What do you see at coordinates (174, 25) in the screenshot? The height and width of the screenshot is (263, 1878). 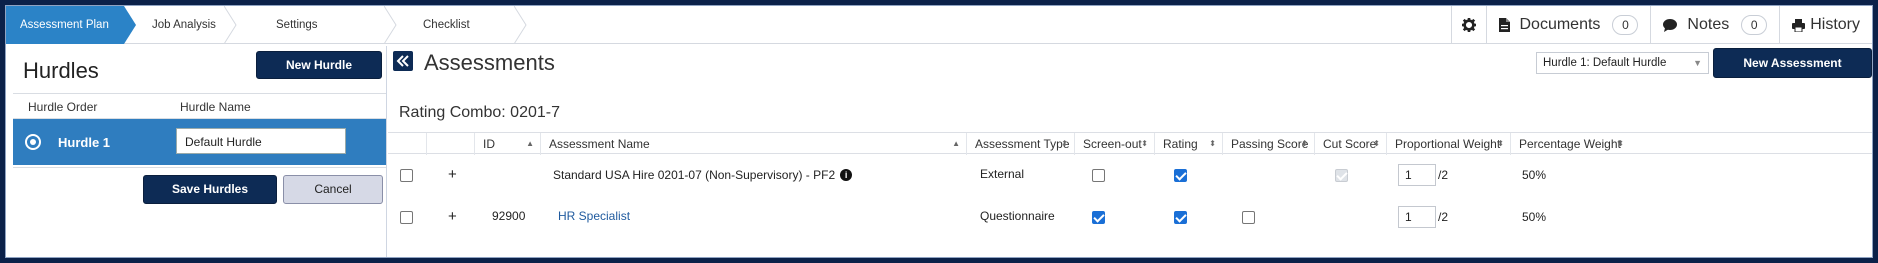 I see `step-job-analysis: Job Analysis` at bounding box center [174, 25].